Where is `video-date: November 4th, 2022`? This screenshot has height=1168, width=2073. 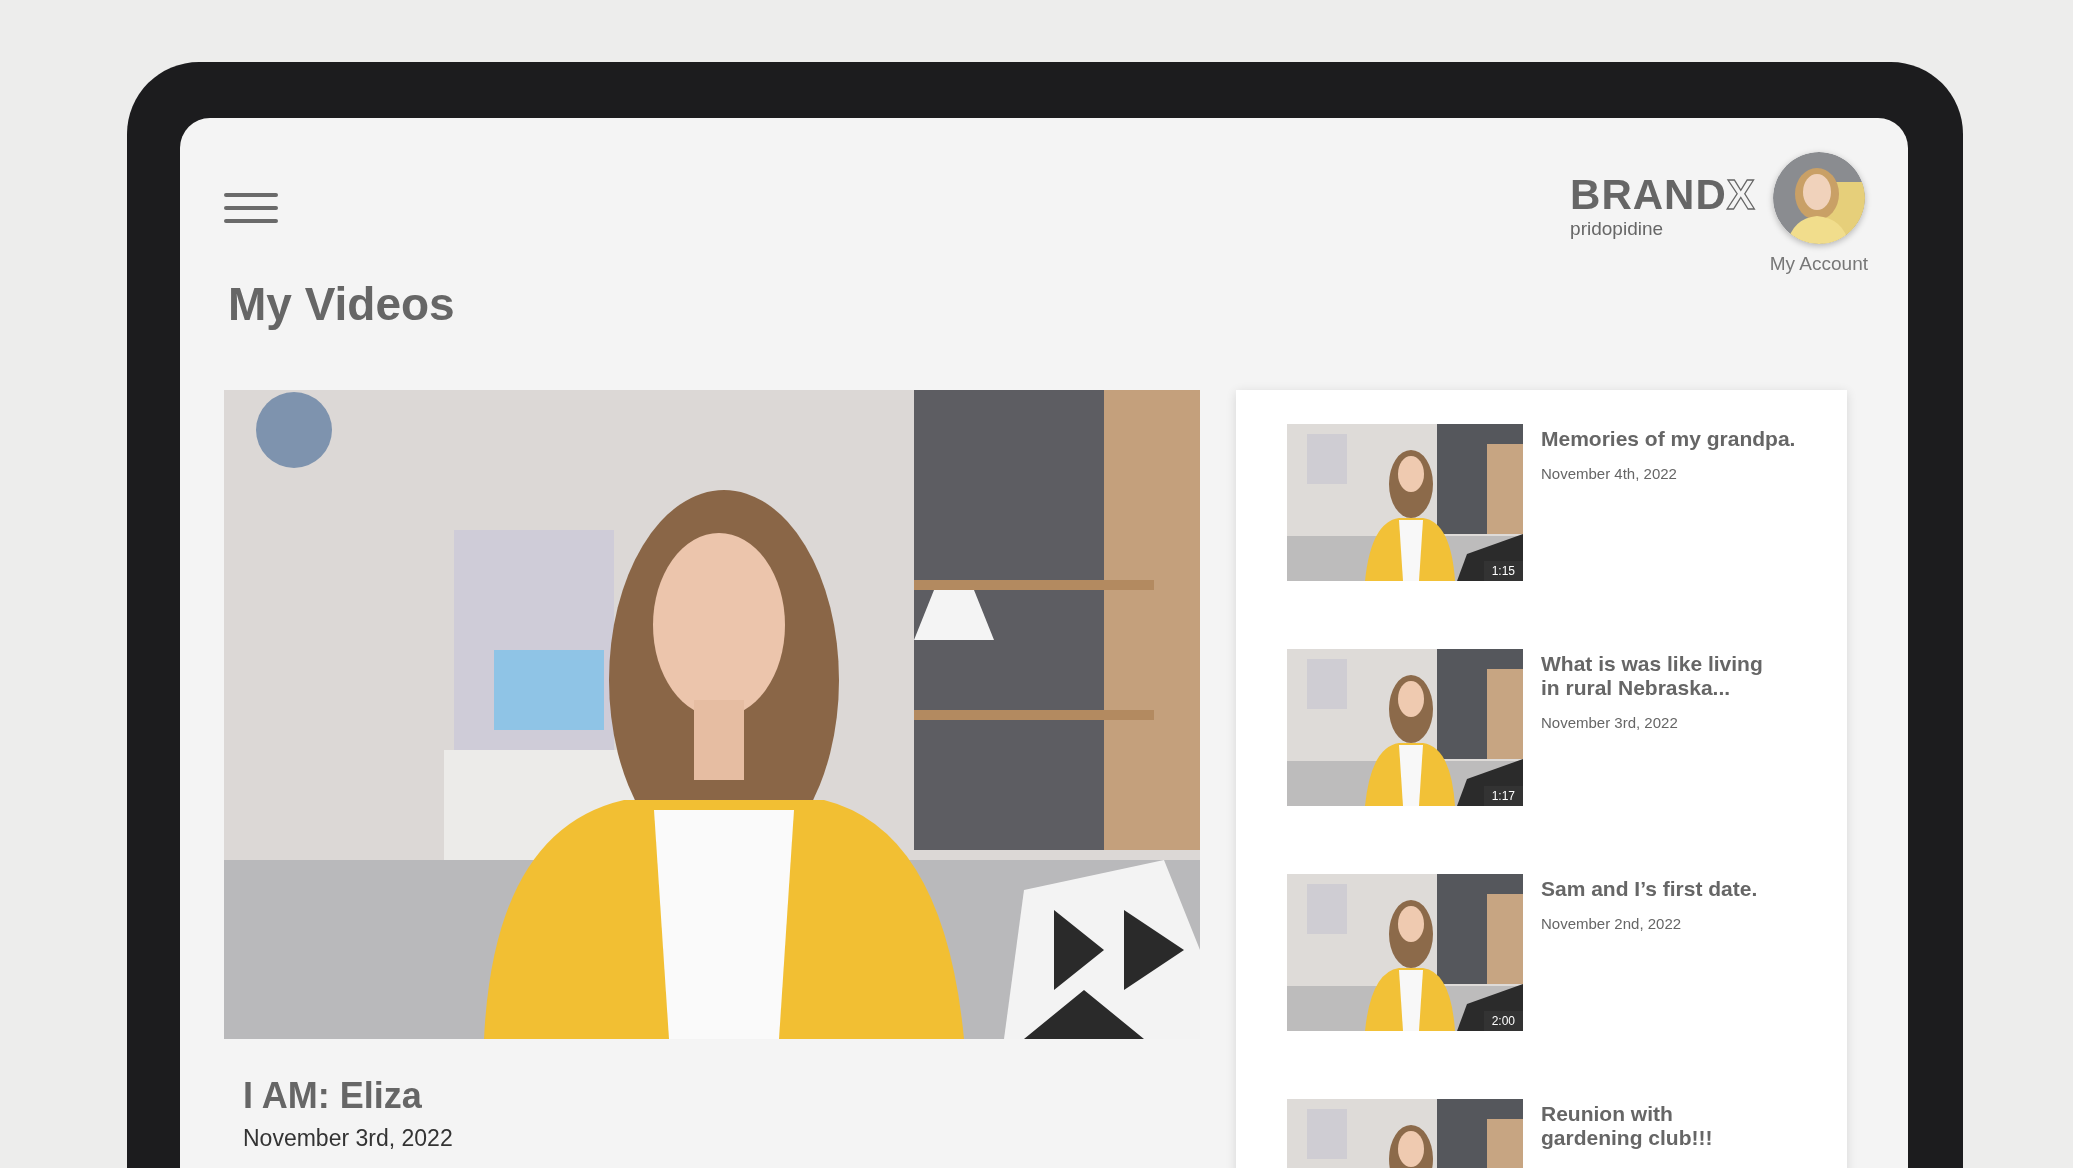 video-date: November 4th, 2022 is located at coordinates (1609, 474).